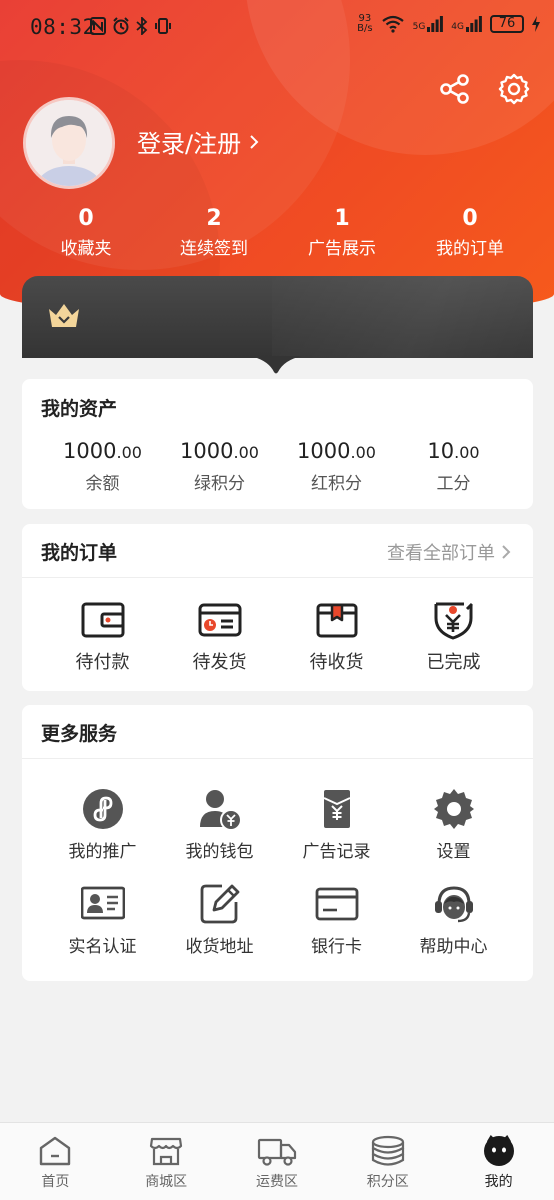 The width and height of the screenshot is (554, 1200). What do you see at coordinates (214, 218) in the screenshot?
I see `stat-value: 2` at bounding box center [214, 218].